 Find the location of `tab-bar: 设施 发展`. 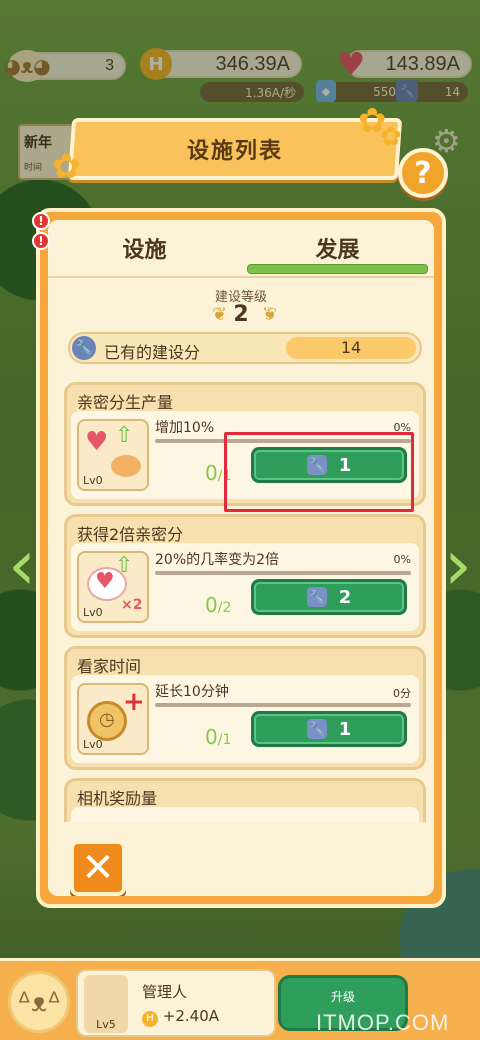

tab-bar: 设施 发展 is located at coordinates (241, 248).